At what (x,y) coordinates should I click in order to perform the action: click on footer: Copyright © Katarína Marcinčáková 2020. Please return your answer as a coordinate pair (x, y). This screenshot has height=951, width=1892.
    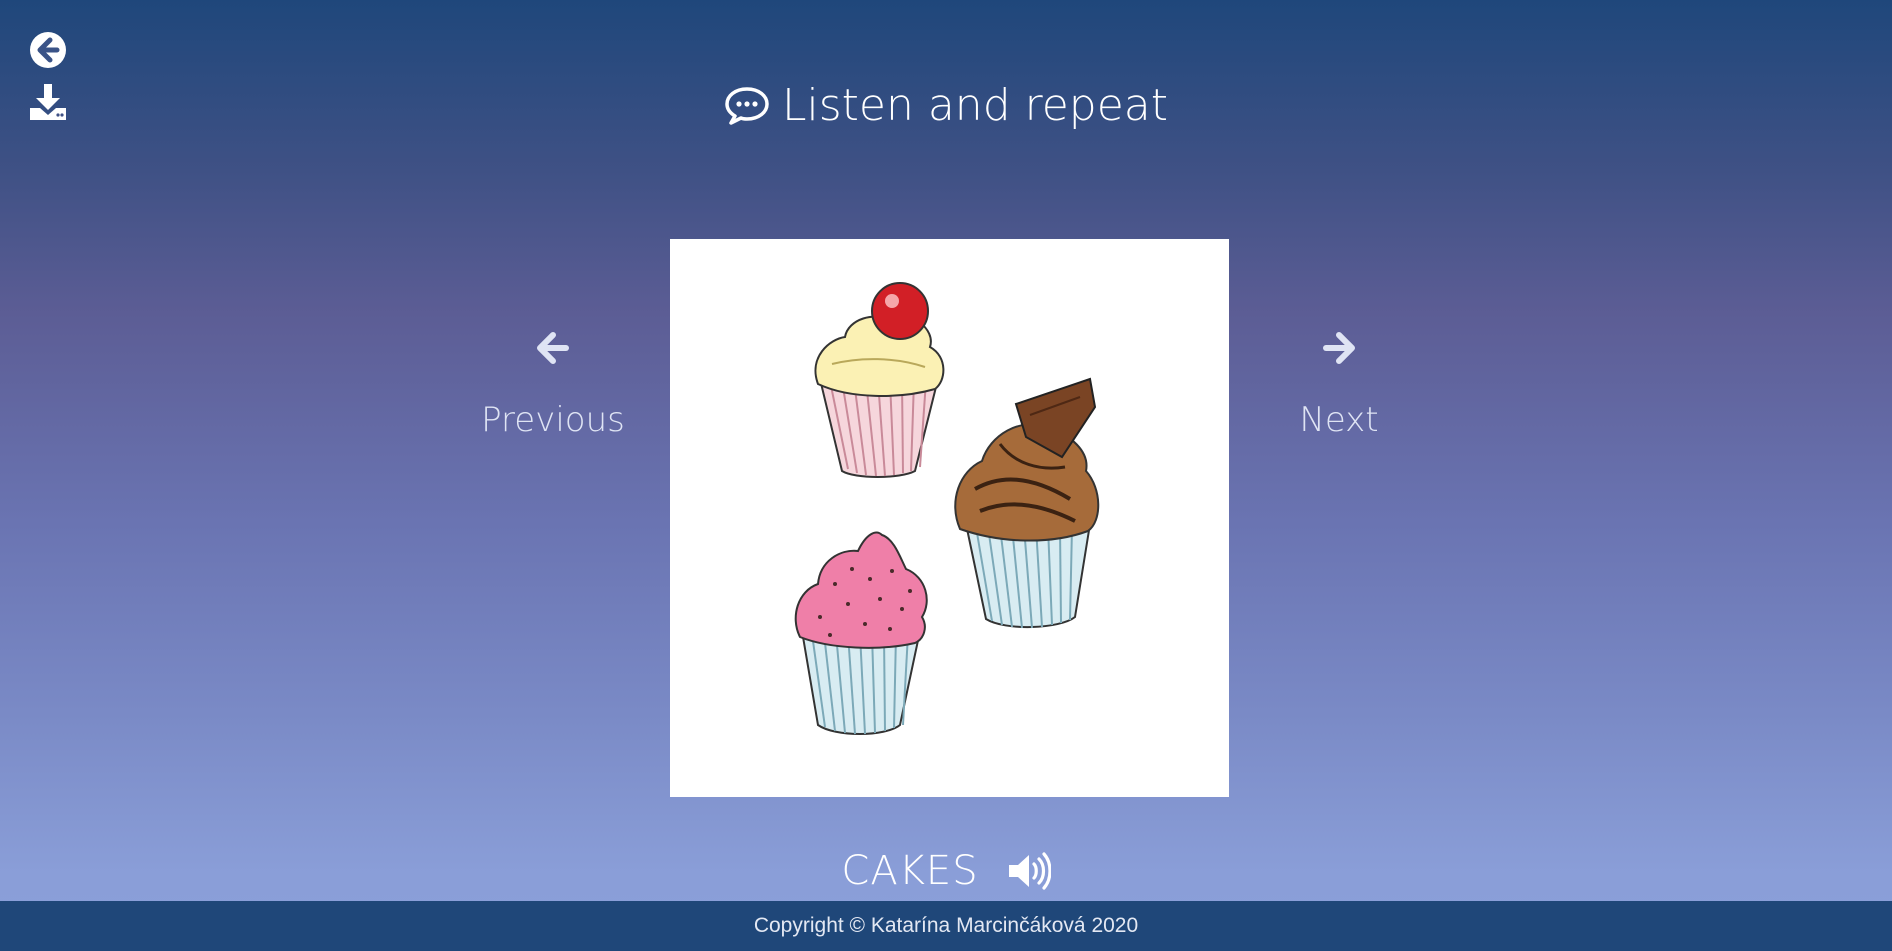
    Looking at the image, I should click on (946, 926).